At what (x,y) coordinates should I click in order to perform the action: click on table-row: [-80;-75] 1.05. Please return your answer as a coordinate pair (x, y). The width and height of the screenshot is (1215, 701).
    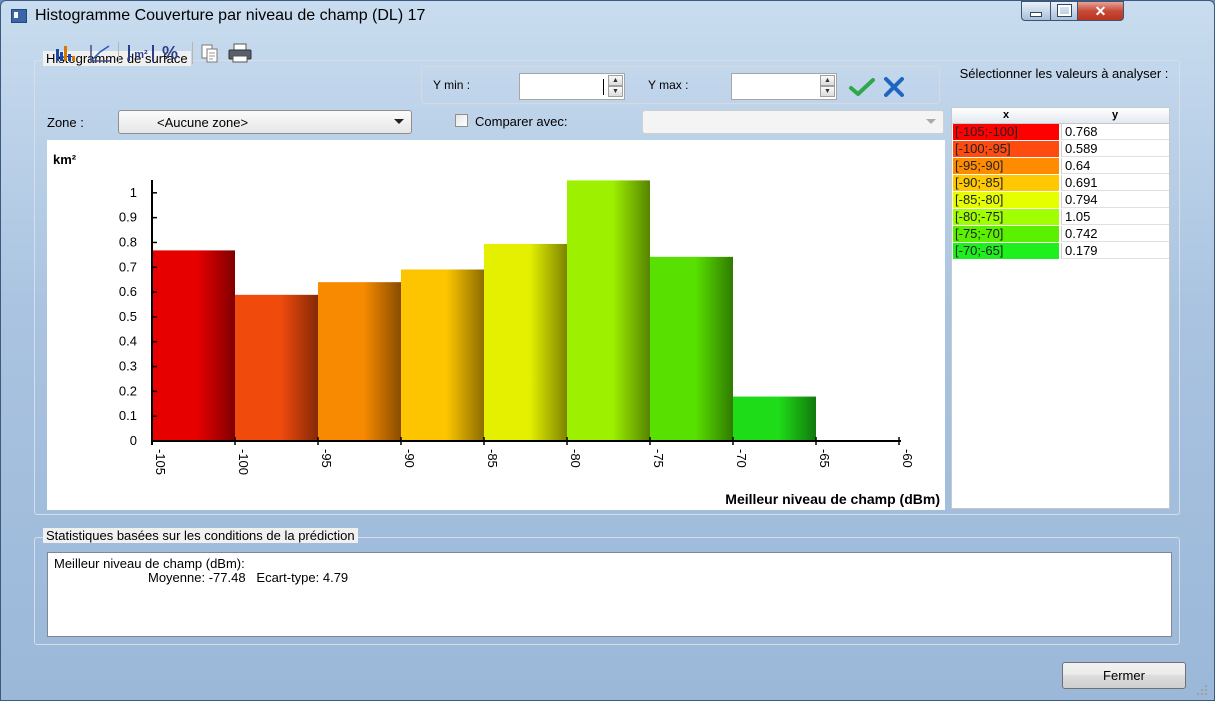
    Looking at the image, I should click on (1060, 217).